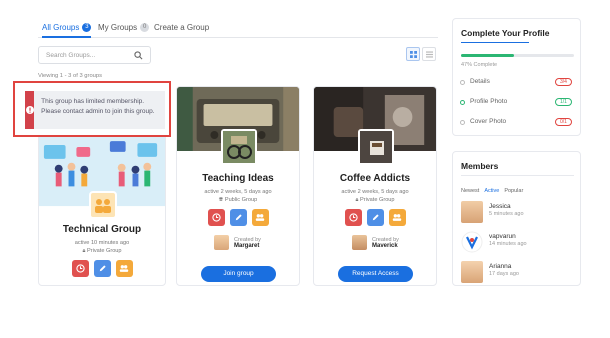 This screenshot has height=338, width=610. Describe the element at coordinates (61, 27) in the screenshot. I see `tab-label: All Groups` at that location.